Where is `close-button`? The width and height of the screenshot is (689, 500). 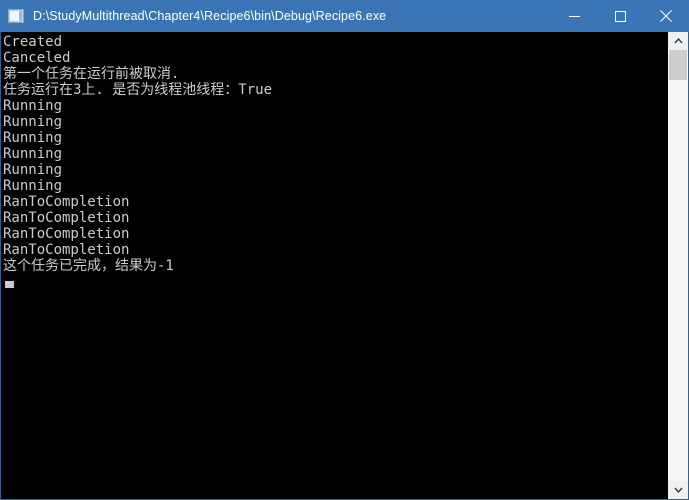 close-button is located at coordinates (666, 16).